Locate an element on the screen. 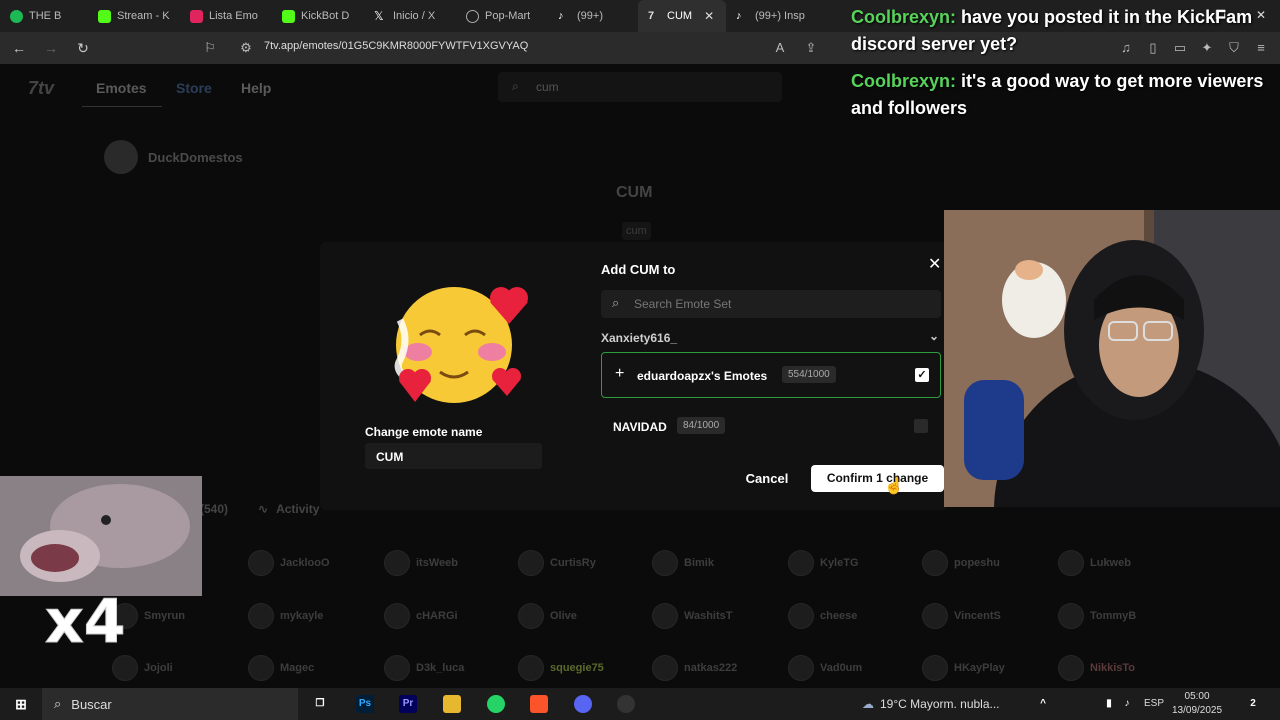 Image resolution: width=1280 pixels, height=720 pixels. tab-cum: 7 CUM ✕ is located at coordinates (682, 16).